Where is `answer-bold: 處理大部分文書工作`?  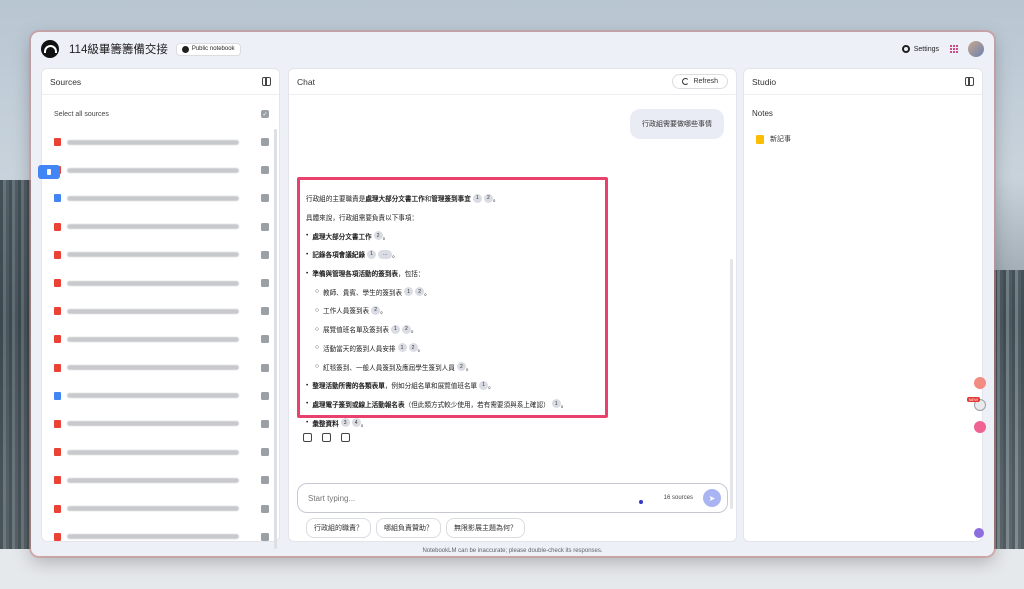
answer-bold: 處理大部分文書工作 is located at coordinates (395, 200).